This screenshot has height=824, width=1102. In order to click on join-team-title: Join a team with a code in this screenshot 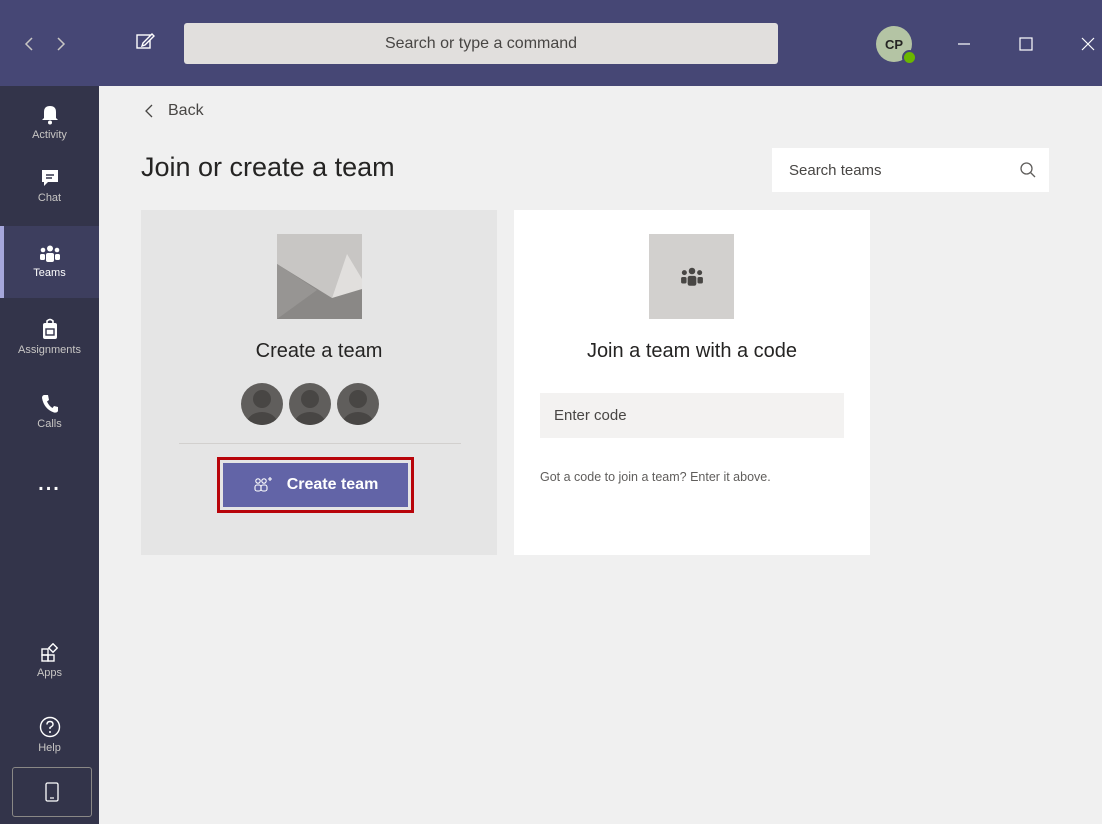, I will do `click(692, 351)`.